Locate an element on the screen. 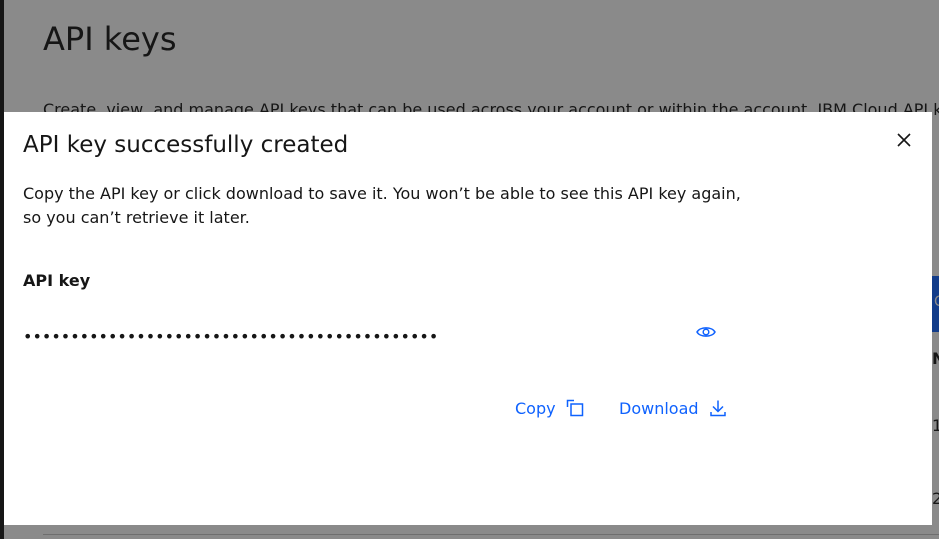  eye-icon is located at coordinates (706, 332).